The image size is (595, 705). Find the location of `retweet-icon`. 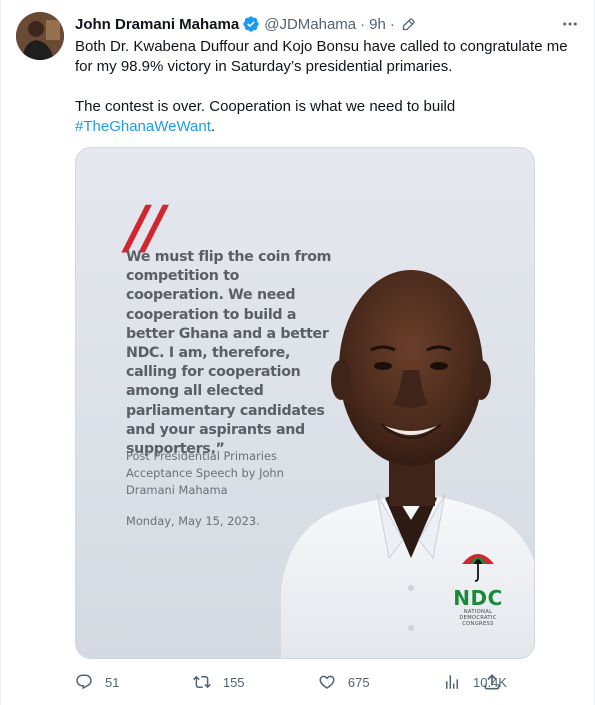

retweet-icon is located at coordinates (201, 682).